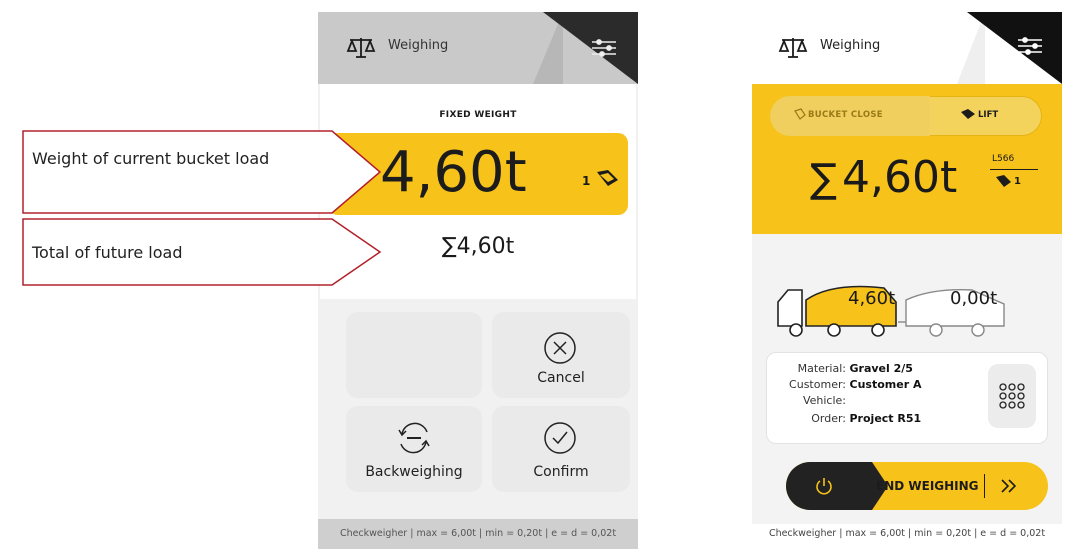 The width and height of the screenshot is (1080, 549). I want to click on check-circle-icon, so click(560, 438).